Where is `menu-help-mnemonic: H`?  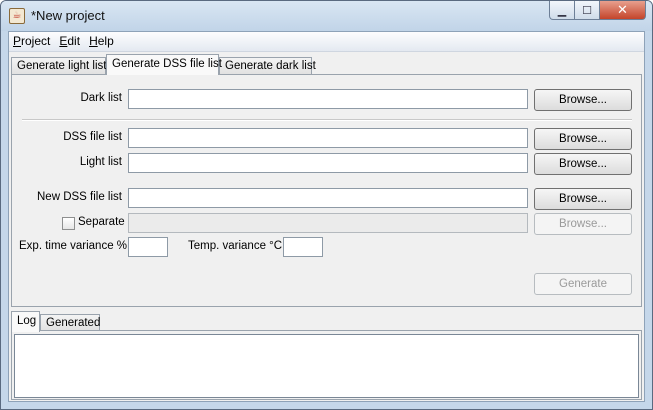
menu-help-mnemonic: H is located at coordinates (93, 41).